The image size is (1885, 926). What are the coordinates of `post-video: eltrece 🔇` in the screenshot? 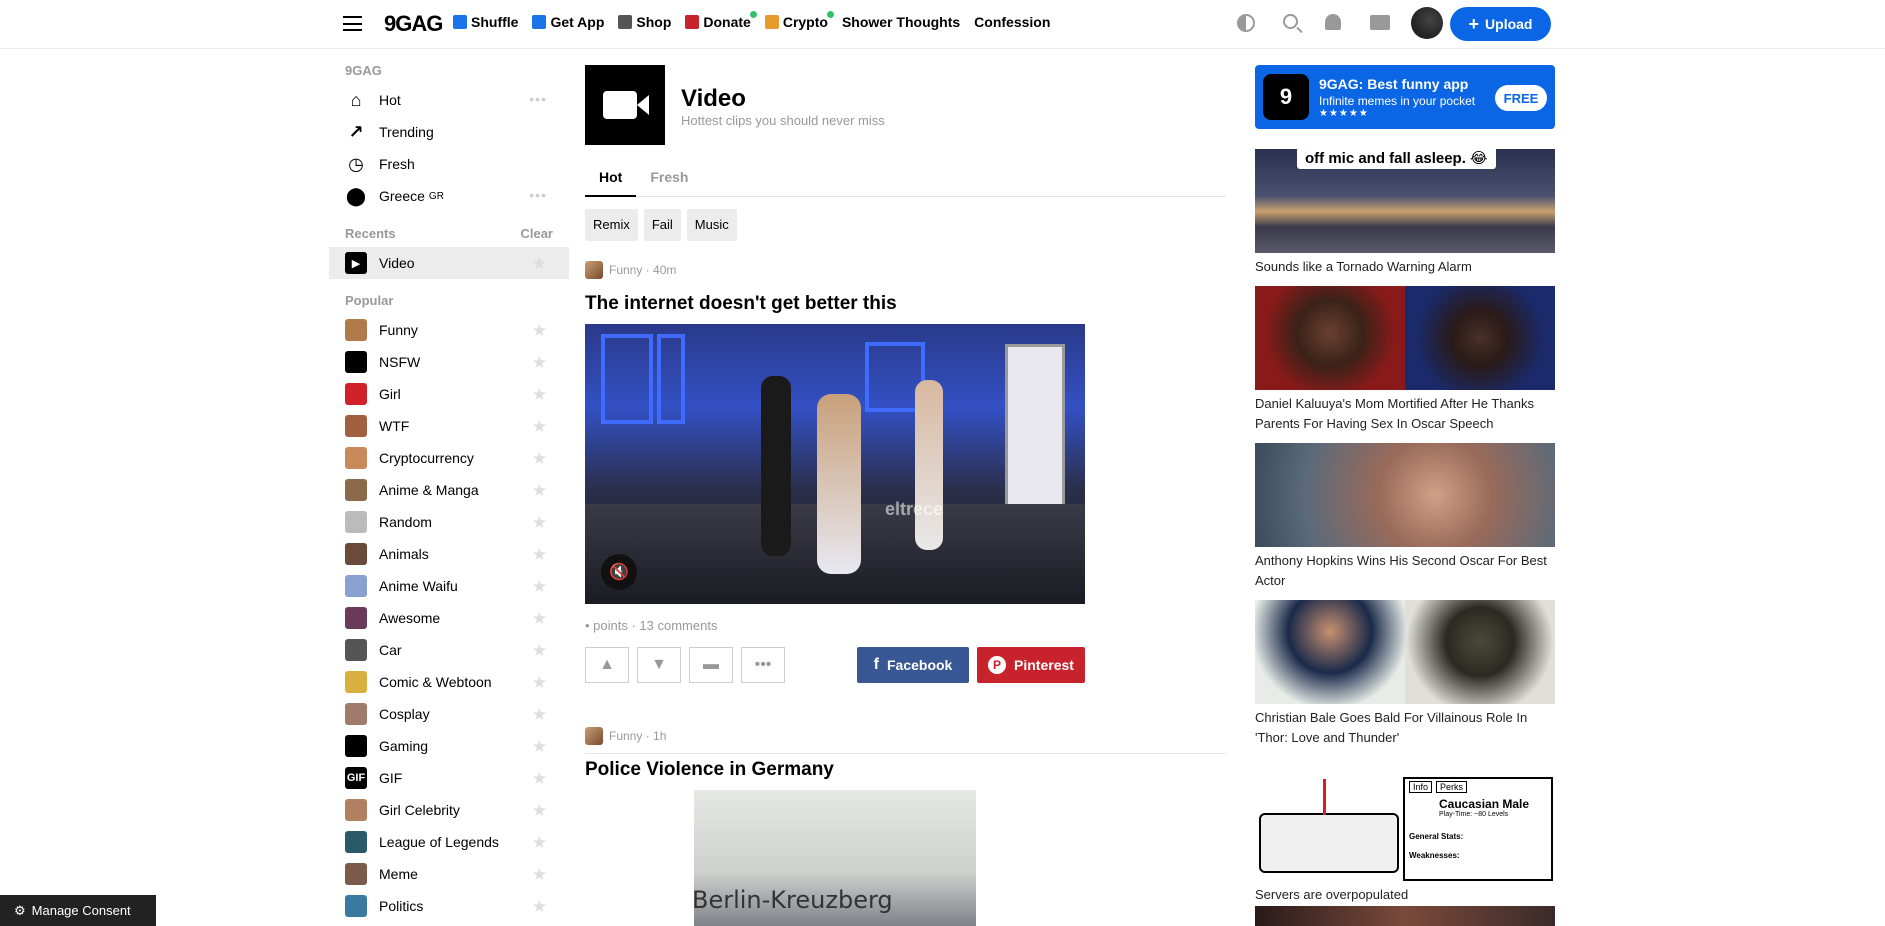 It's located at (835, 464).